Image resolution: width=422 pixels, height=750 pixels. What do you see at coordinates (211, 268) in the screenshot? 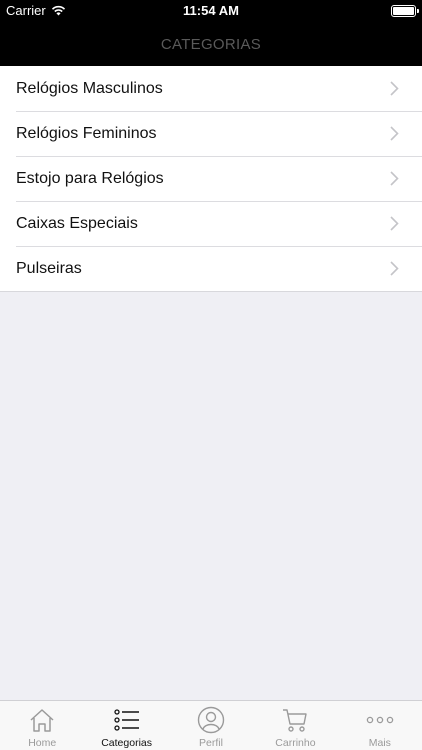
I see `category-item-pulseiras: Pulseiras` at bounding box center [211, 268].